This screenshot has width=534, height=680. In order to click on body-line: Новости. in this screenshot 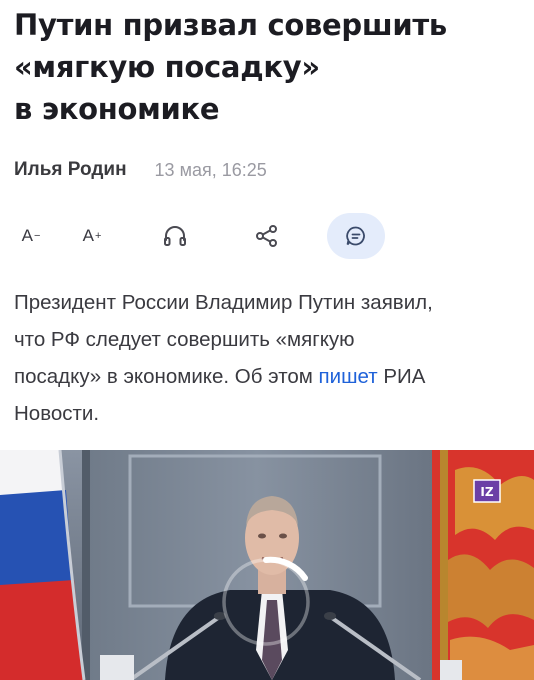, I will do `click(57, 413)`.